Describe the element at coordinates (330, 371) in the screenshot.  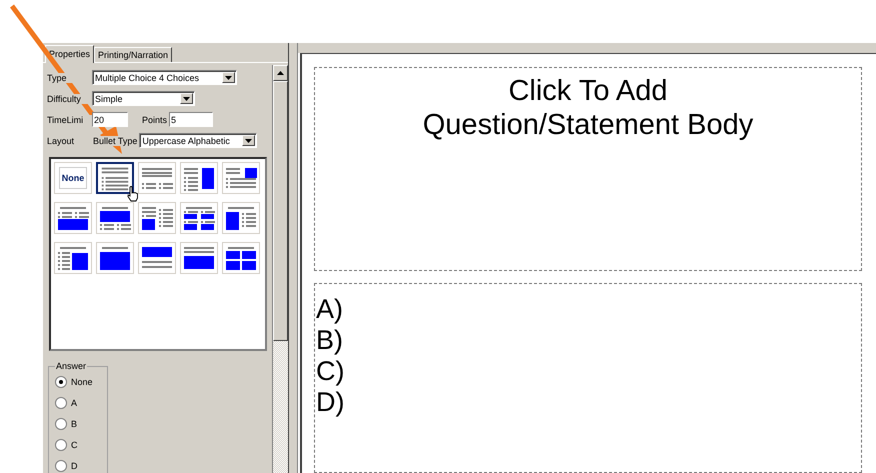
I see `choice-label: C)` at that location.